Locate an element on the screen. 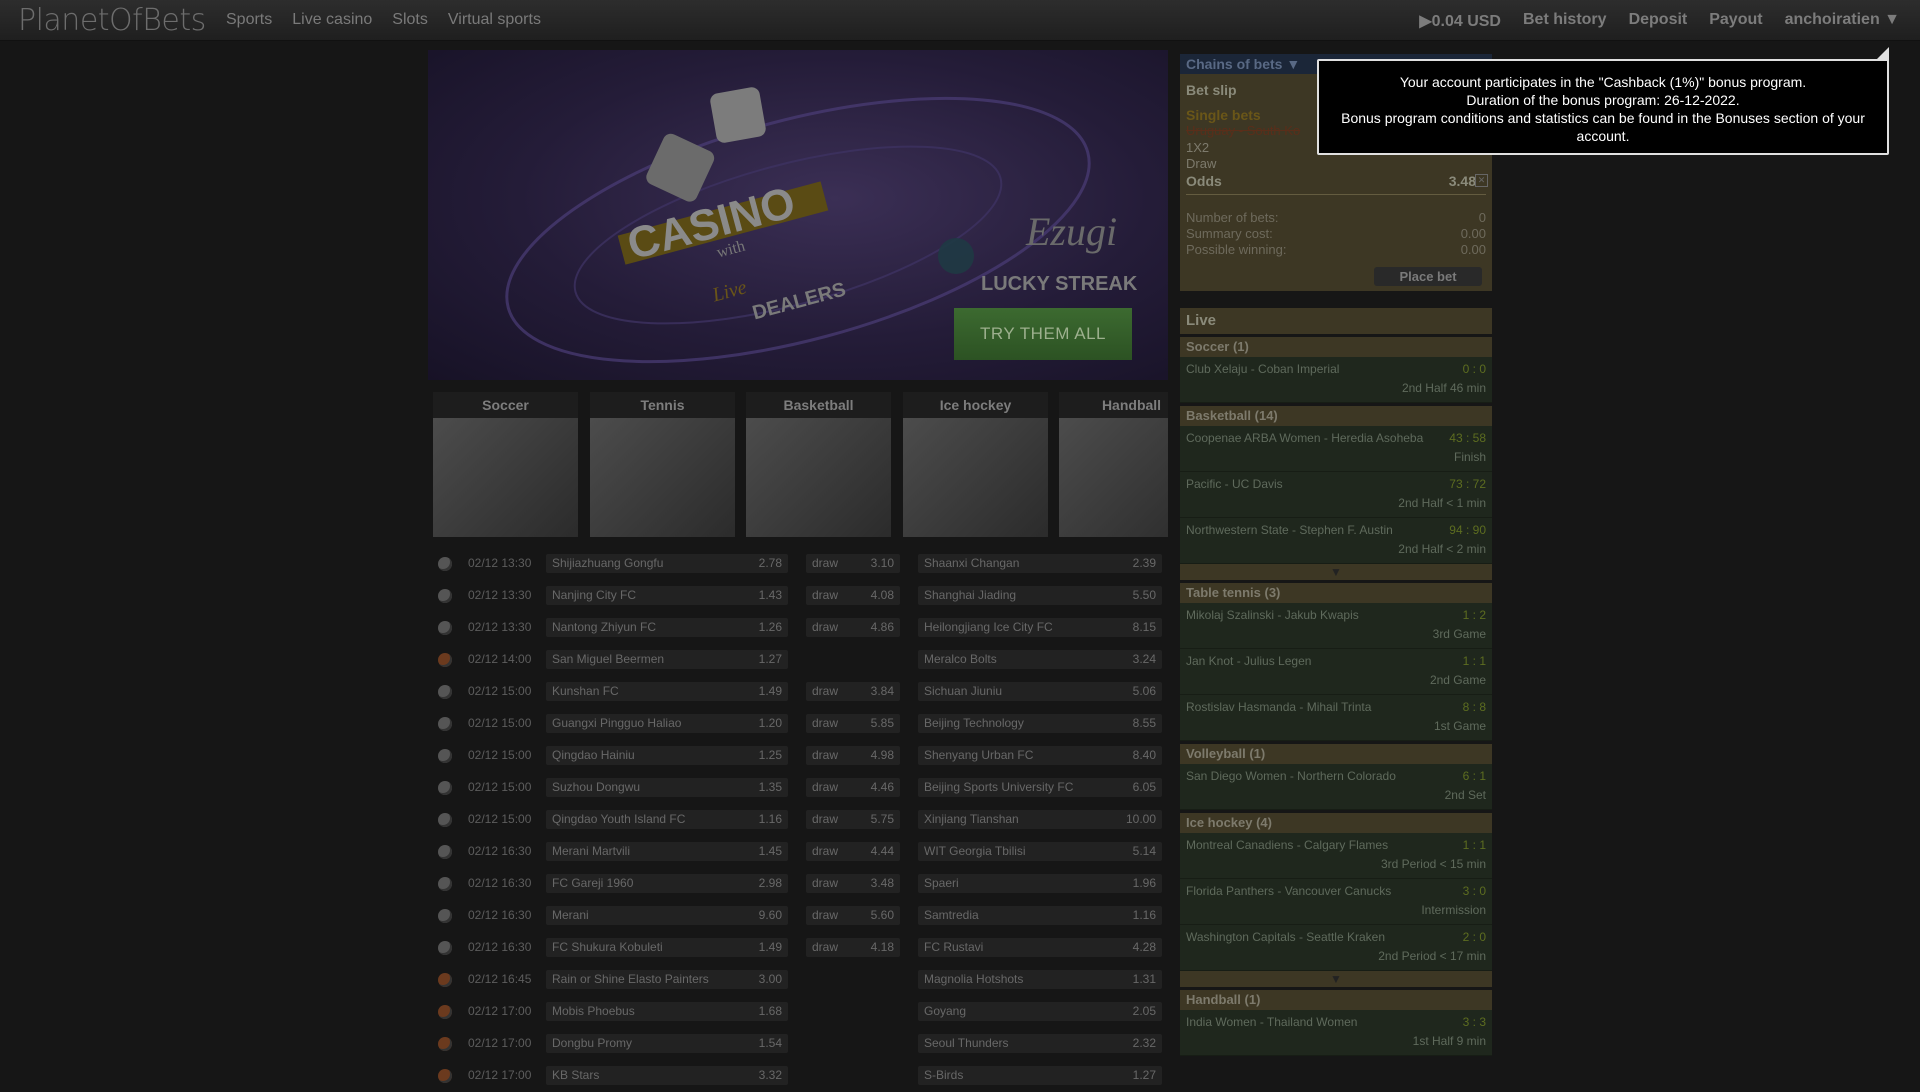 The width and height of the screenshot is (1920, 1092). tile-ice-hockey: Ice hockey is located at coordinates (975, 464).